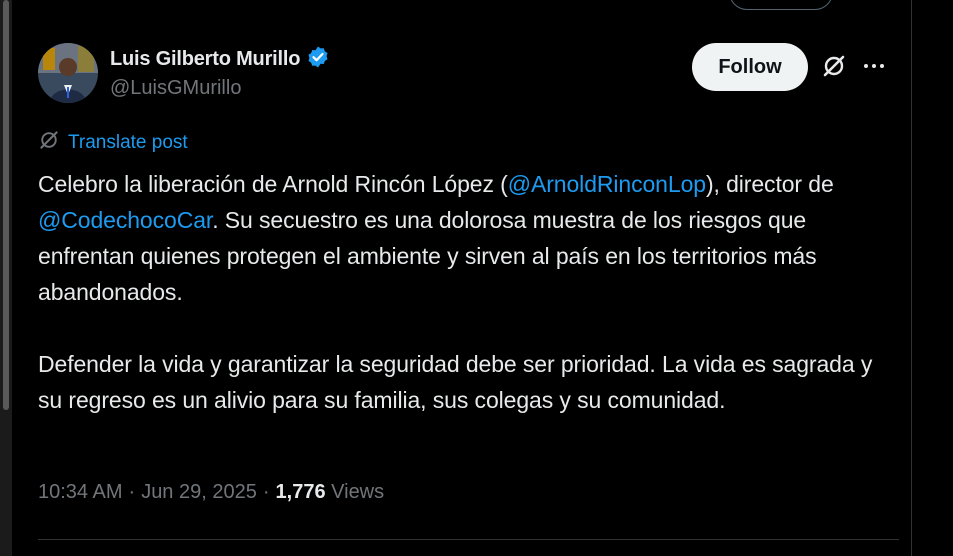  I want to click on translate-post: Translate post, so click(113, 142).